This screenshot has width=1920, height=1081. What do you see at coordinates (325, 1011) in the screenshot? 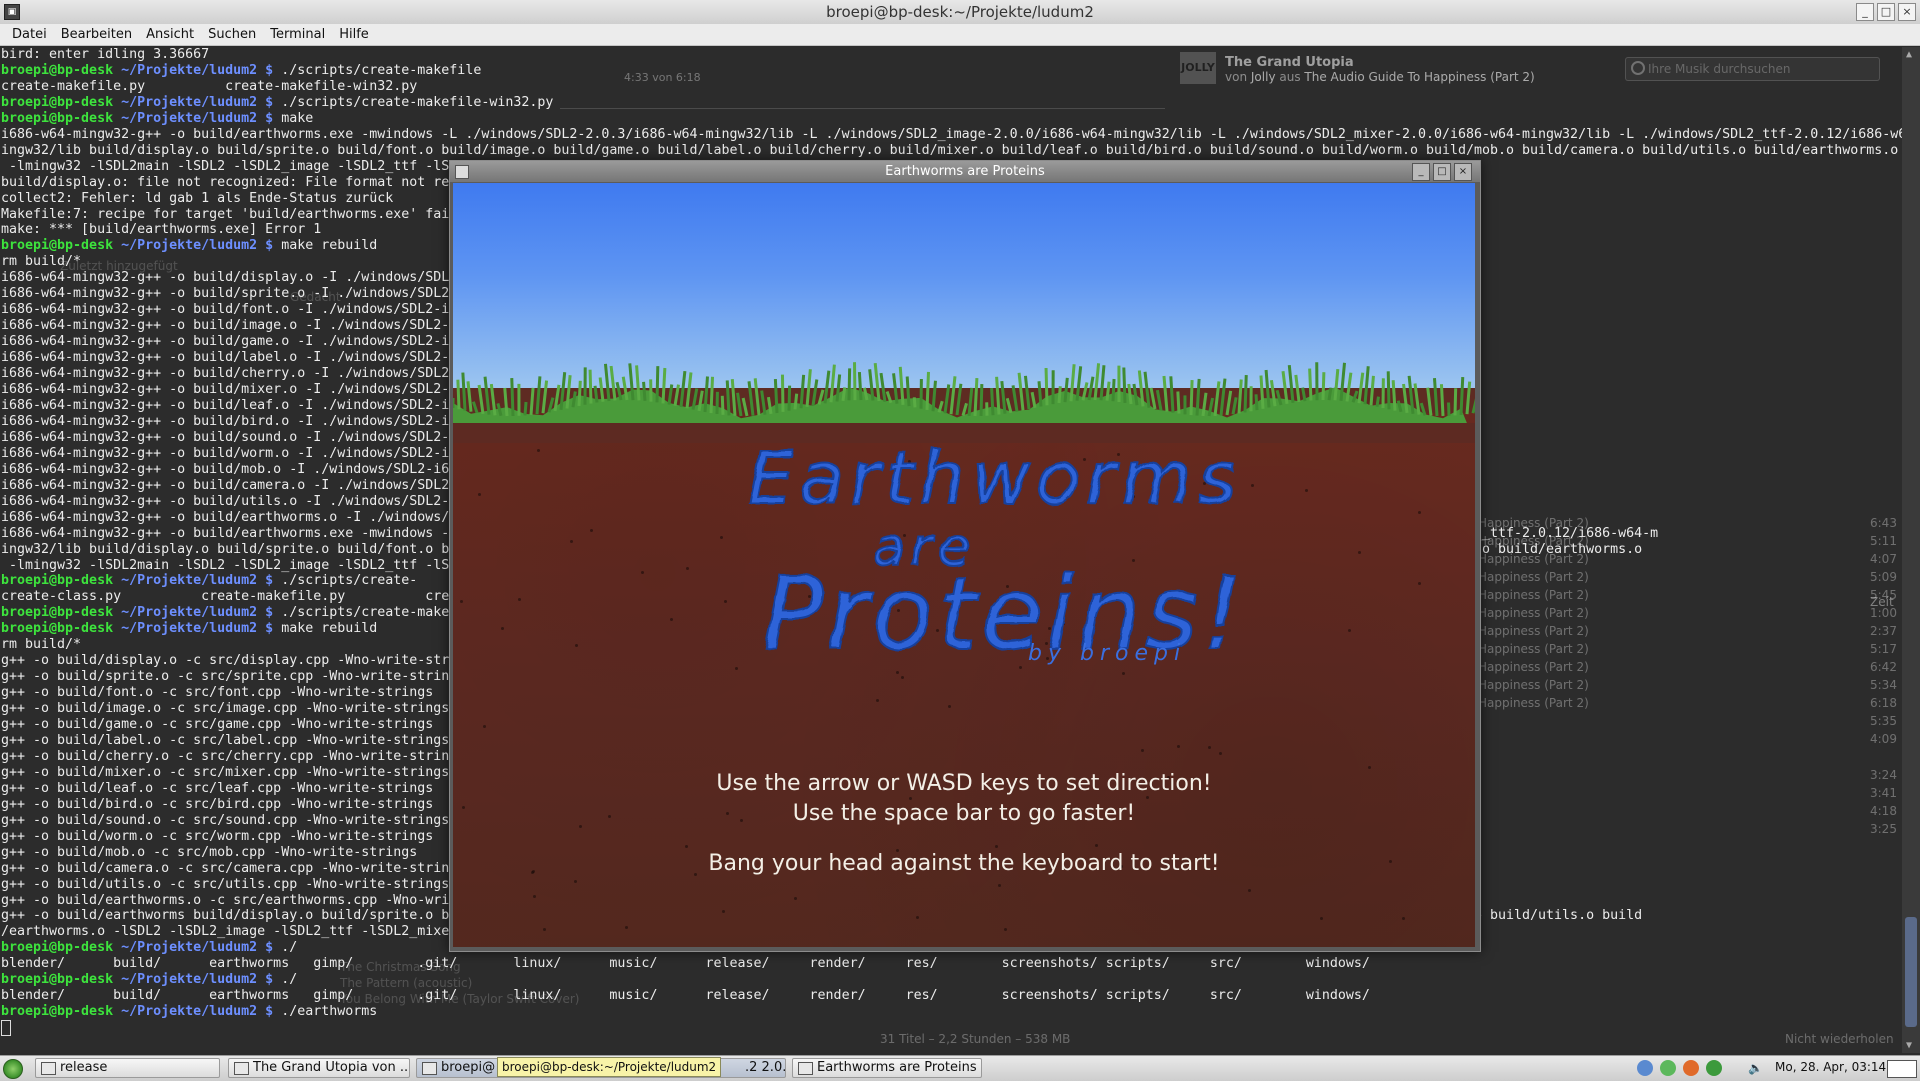
I see `command-text: ./earthworms` at bounding box center [325, 1011].